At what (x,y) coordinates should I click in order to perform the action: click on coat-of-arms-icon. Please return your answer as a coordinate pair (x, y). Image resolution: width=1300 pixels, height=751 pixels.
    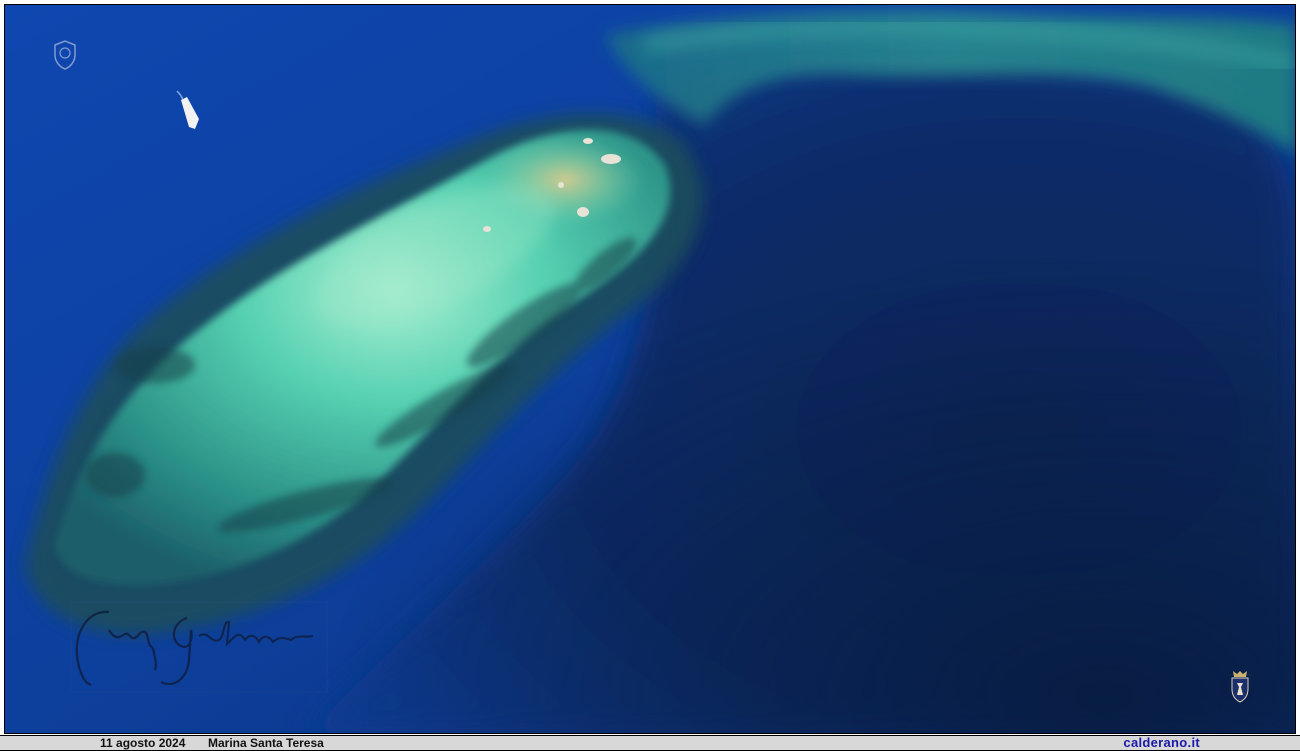
    Looking at the image, I should click on (1240, 687).